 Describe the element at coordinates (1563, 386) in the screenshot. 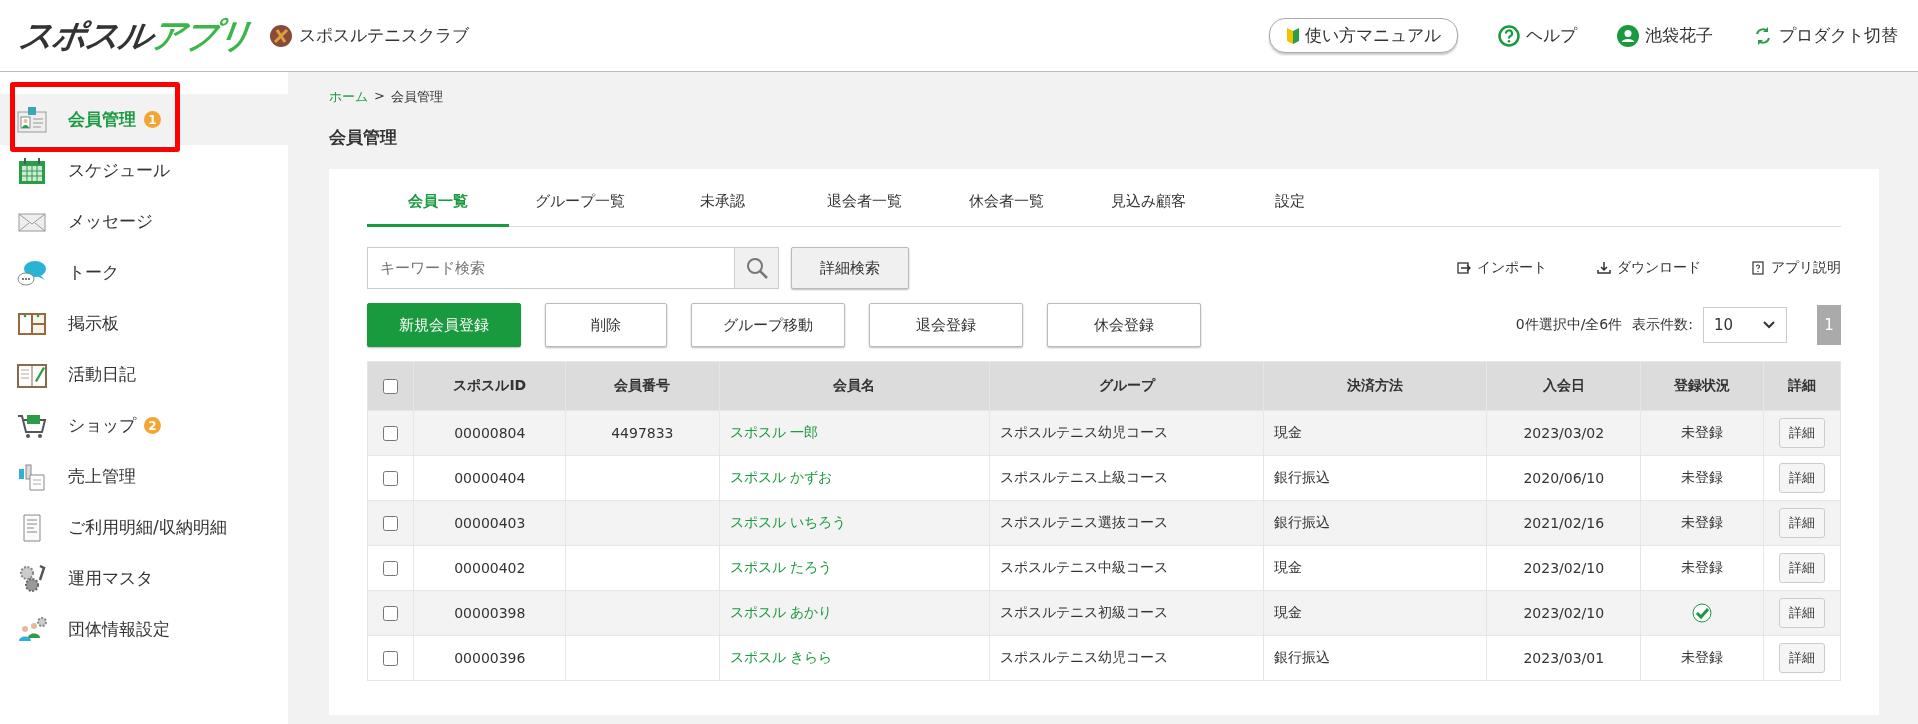

I see `column-header: 入会日` at that location.